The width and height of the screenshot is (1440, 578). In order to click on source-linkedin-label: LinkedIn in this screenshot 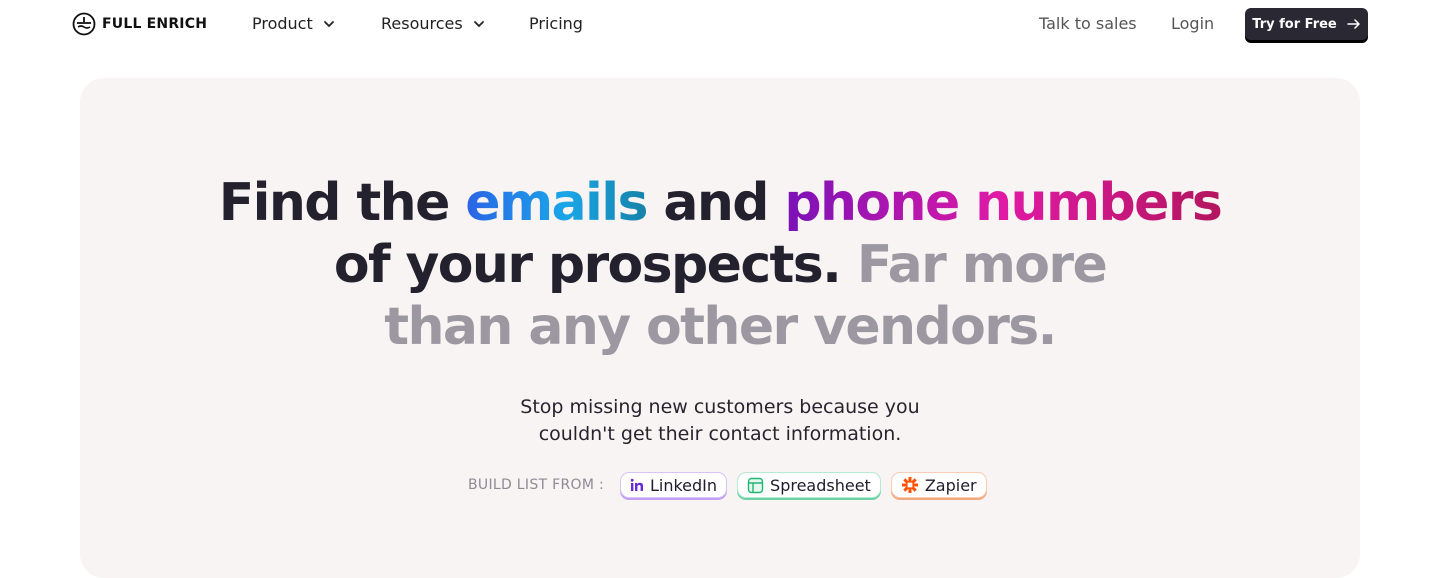, I will do `click(683, 485)`.